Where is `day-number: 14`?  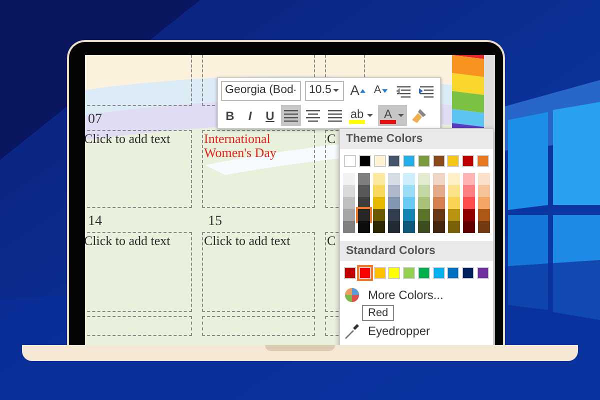
day-number: 14 is located at coordinates (95, 221).